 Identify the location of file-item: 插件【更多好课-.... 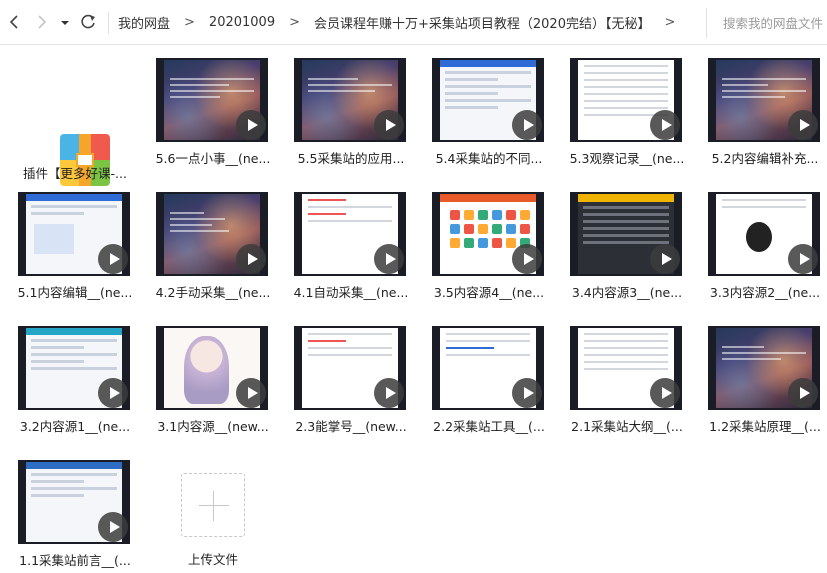
(75, 123).